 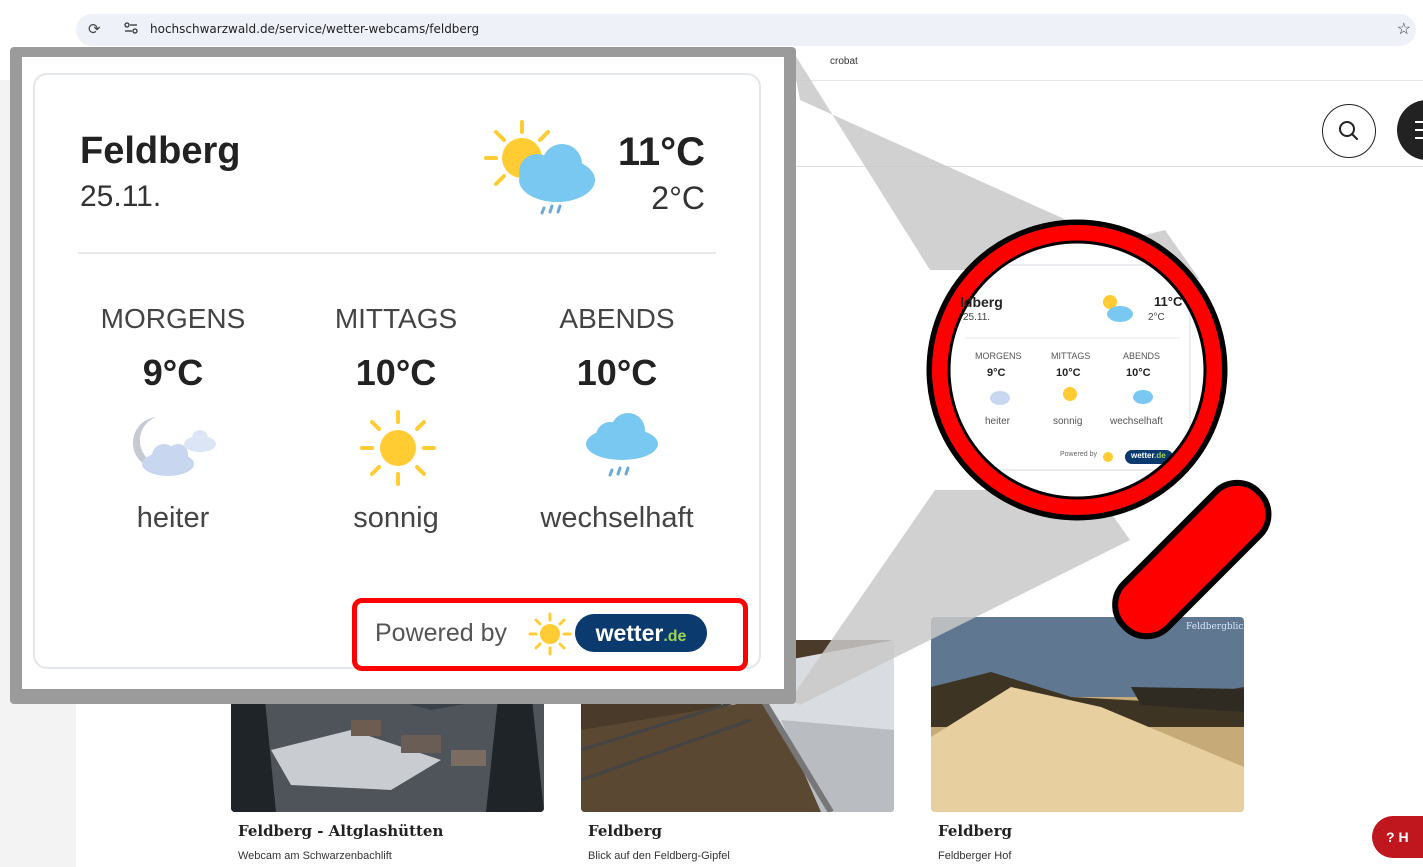 What do you see at coordinates (1068, 421) in the screenshot?
I see `mini-period-desc-mittags: sonnig` at bounding box center [1068, 421].